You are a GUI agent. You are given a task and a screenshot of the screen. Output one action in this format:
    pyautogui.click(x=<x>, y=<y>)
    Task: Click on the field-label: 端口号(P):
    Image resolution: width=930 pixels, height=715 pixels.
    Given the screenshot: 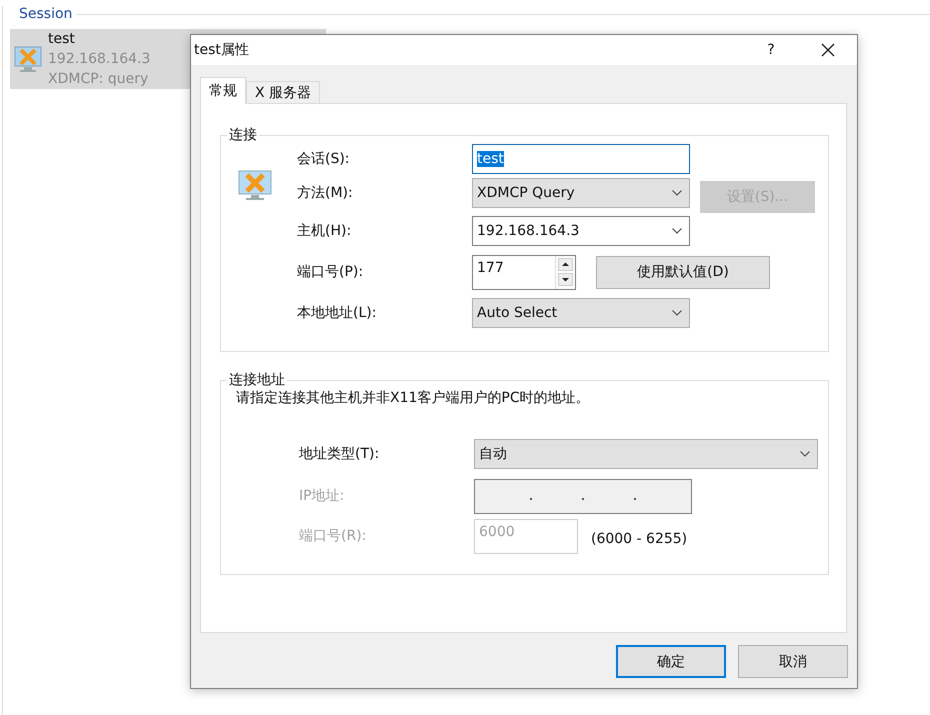 What is the action you would take?
    pyautogui.click(x=330, y=272)
    